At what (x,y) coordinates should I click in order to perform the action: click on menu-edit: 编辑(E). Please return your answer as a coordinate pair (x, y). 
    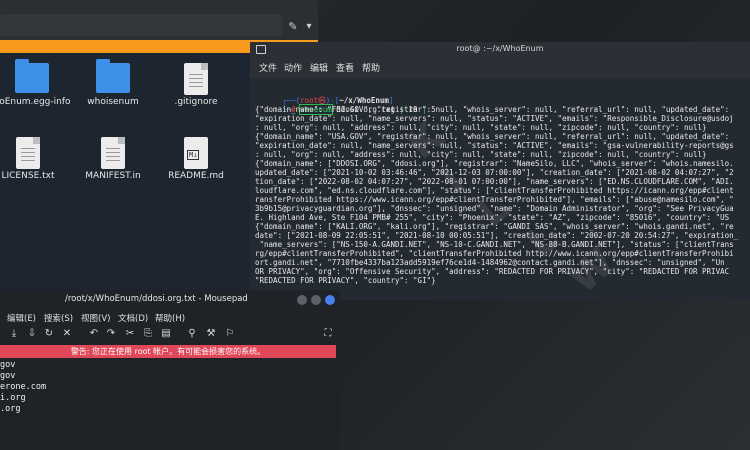
    Looking at the image, I should click on (21, 318).